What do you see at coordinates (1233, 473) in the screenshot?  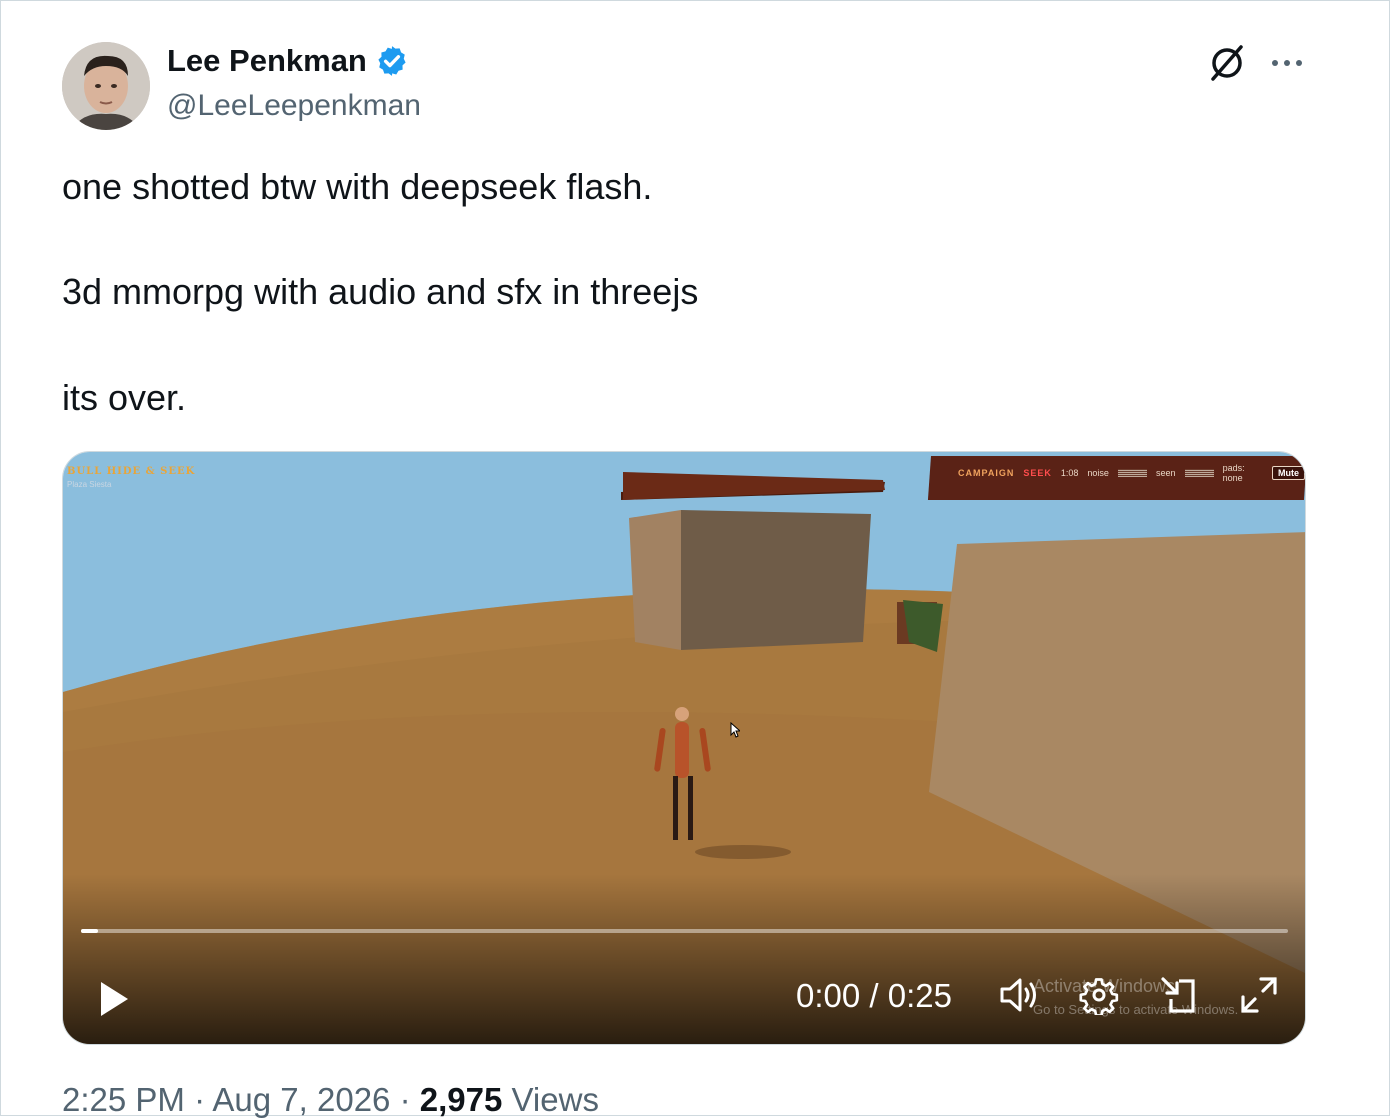 I see `hud-pads-label: pads: none` at bounding box center [1233, 473].